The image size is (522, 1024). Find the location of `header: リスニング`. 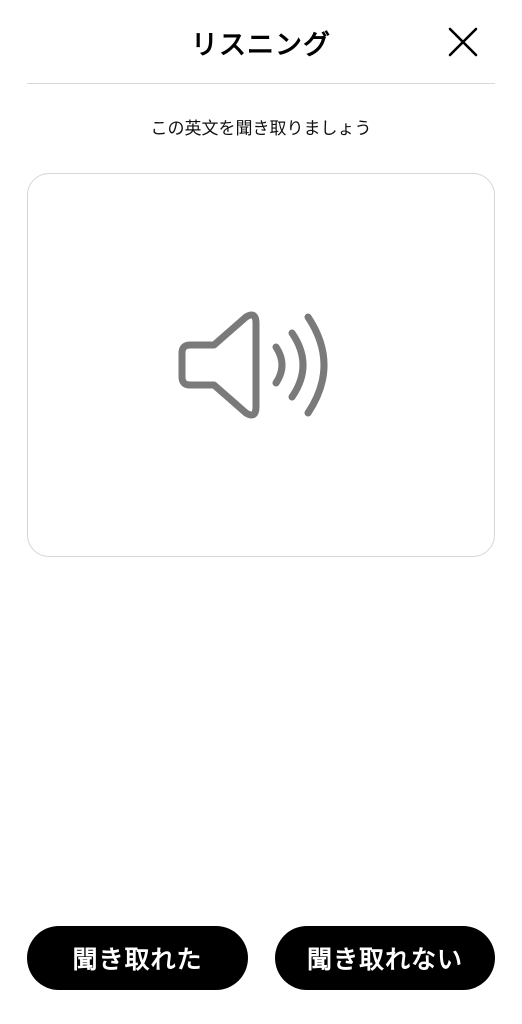

header: リスニング is located at coordinates (261, 42).